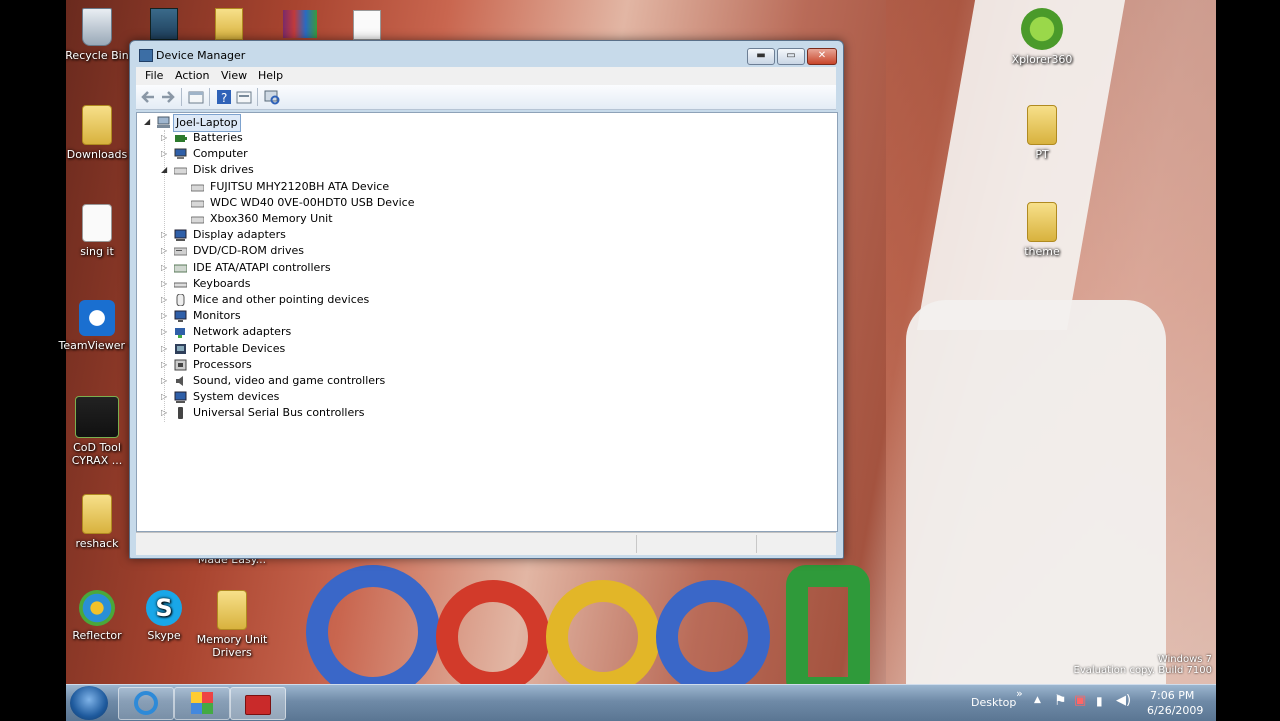 Image resolution: width=1280 pixels, height=721 pixels. I want to click on forward-arrow-icon, so click(168, 97).